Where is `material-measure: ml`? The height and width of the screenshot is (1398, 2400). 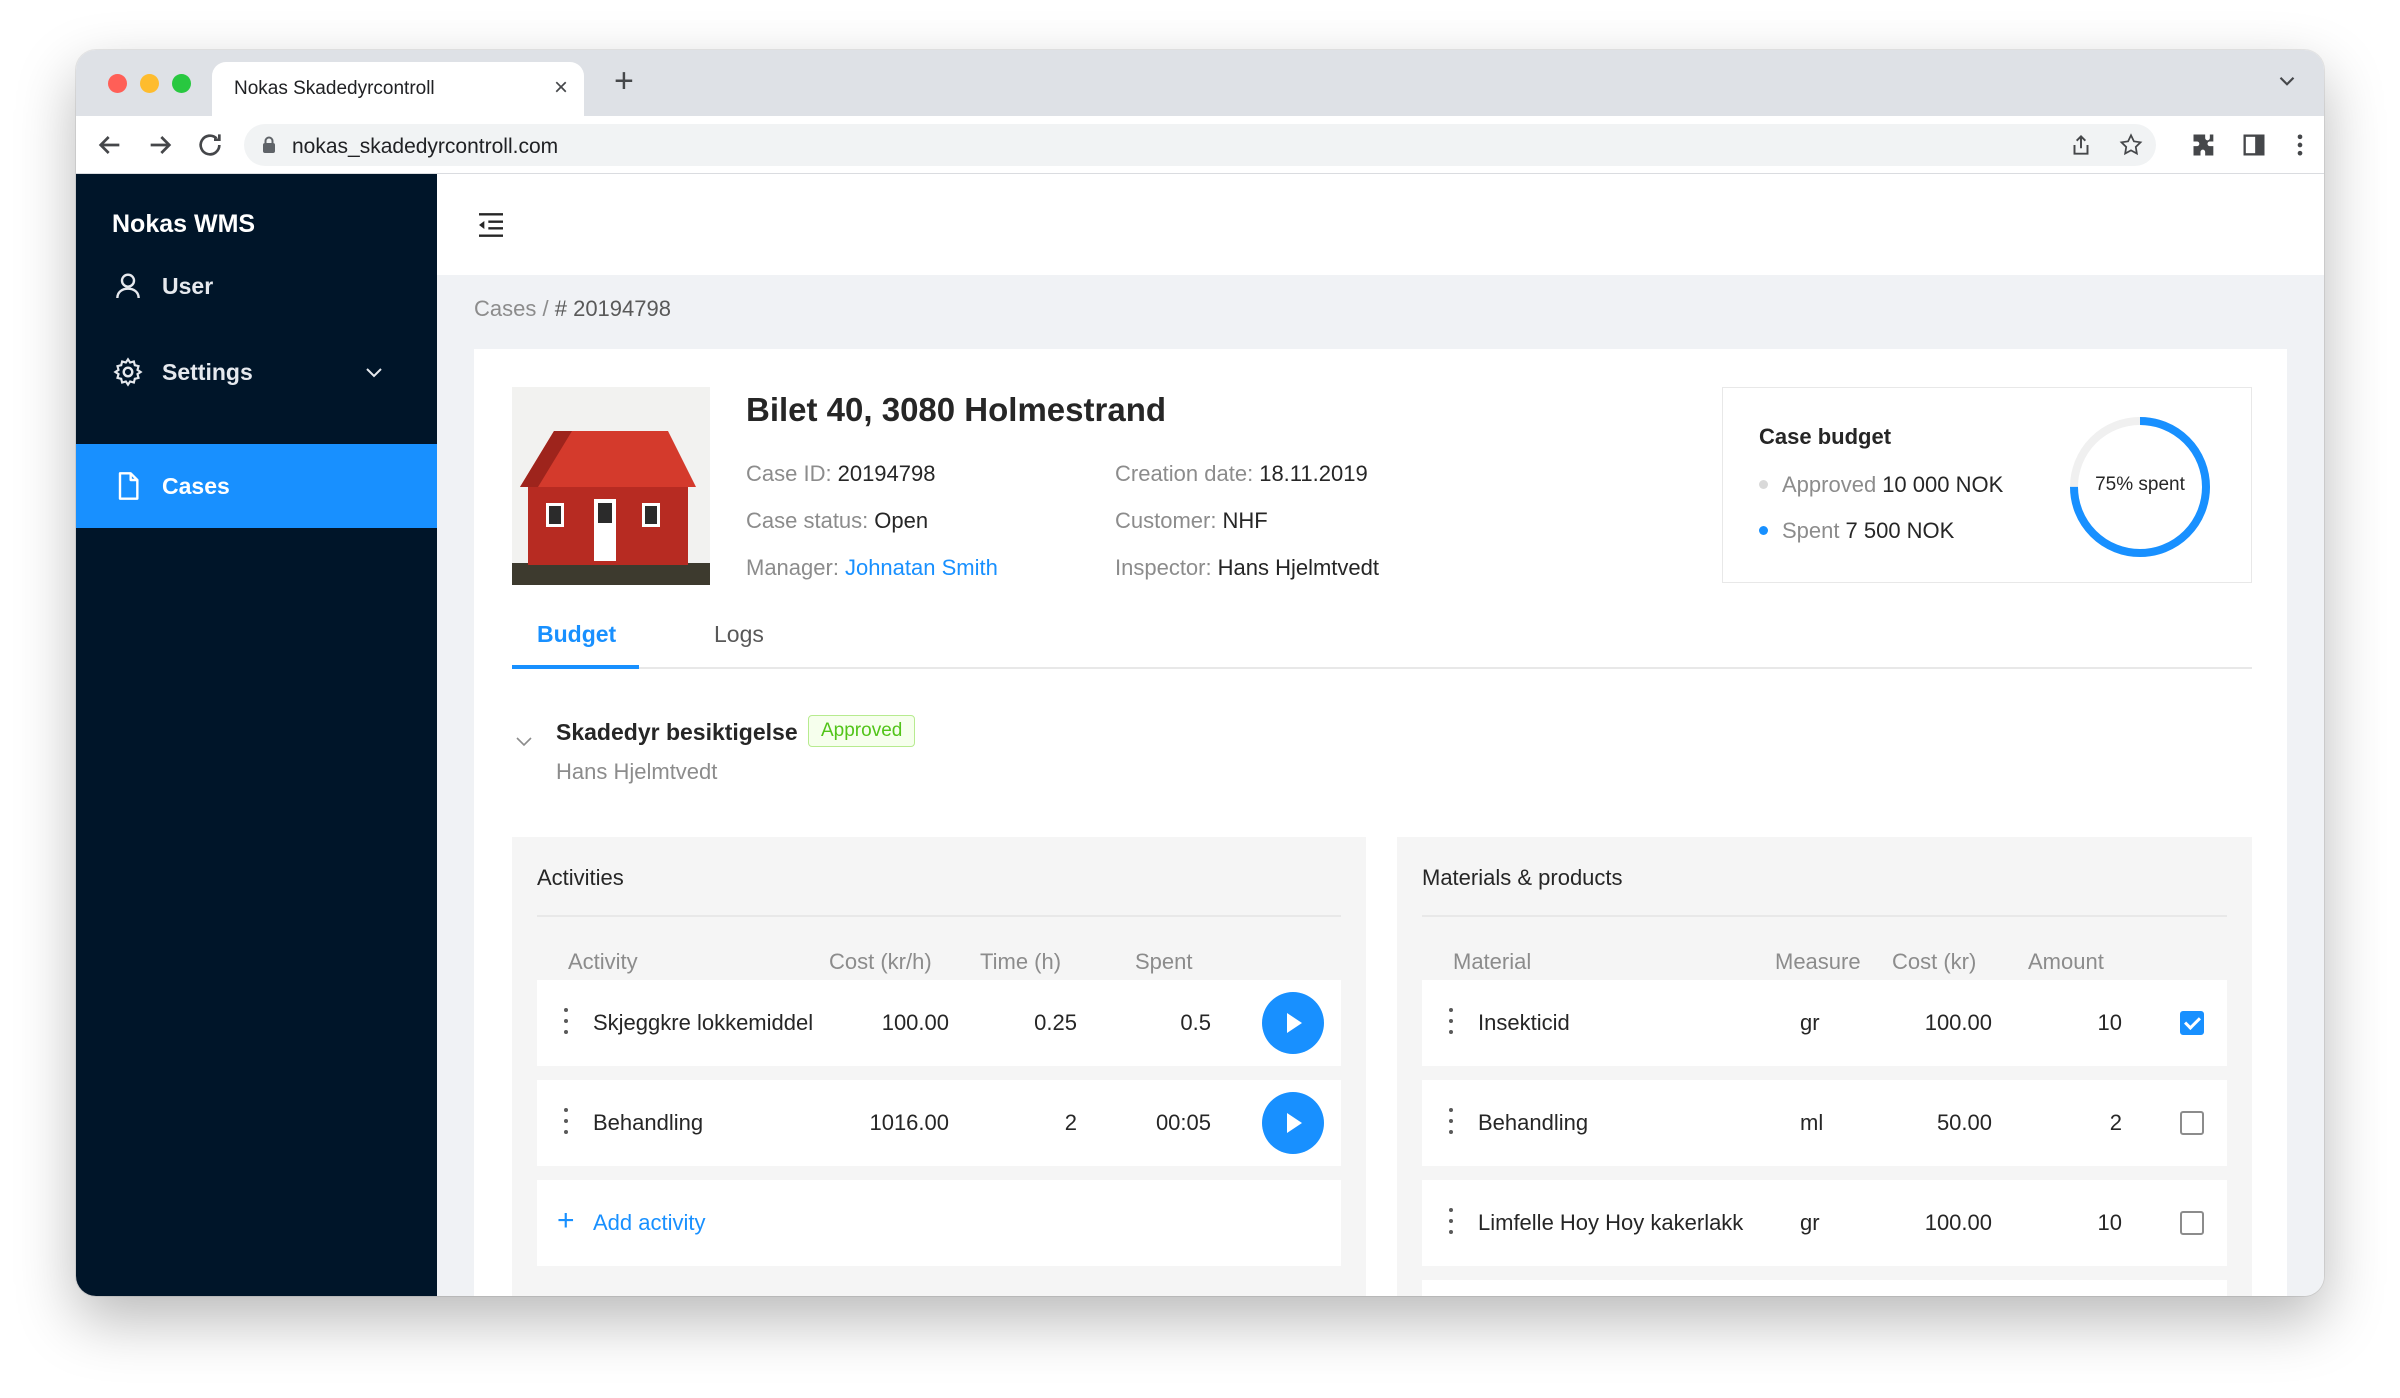
material-measure: ml is located at coordinates (1812, 1122).